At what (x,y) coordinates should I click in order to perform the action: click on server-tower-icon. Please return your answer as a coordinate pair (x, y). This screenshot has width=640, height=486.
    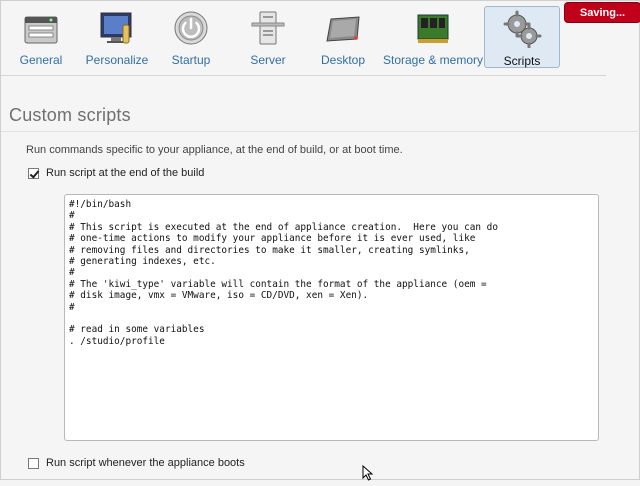
    Looking at the image, I should click on (268, 28).